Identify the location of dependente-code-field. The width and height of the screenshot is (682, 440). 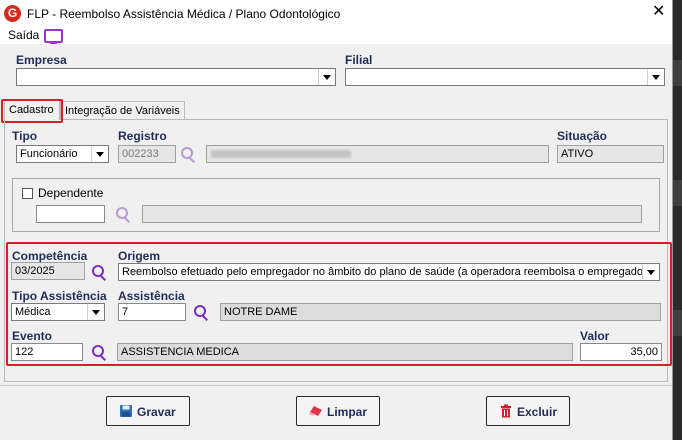
(70, 214).